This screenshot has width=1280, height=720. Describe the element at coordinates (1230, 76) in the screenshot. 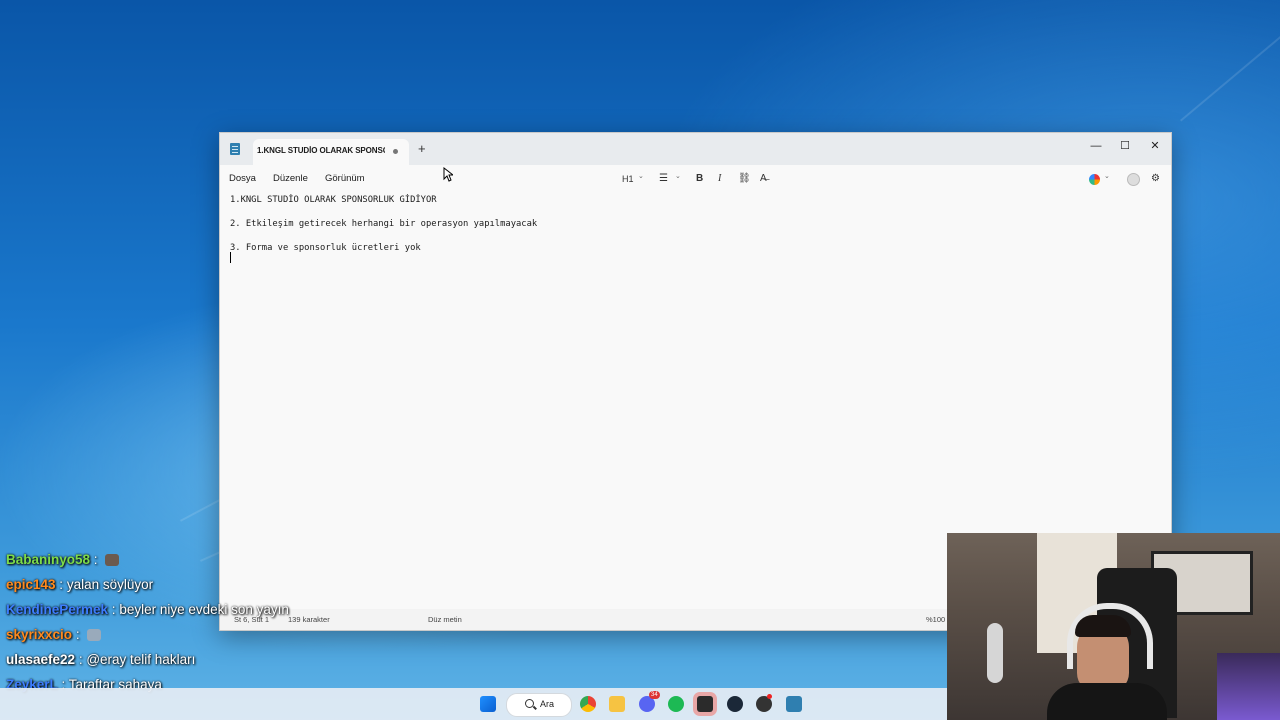

I see `wallpaper-streak` at that location.